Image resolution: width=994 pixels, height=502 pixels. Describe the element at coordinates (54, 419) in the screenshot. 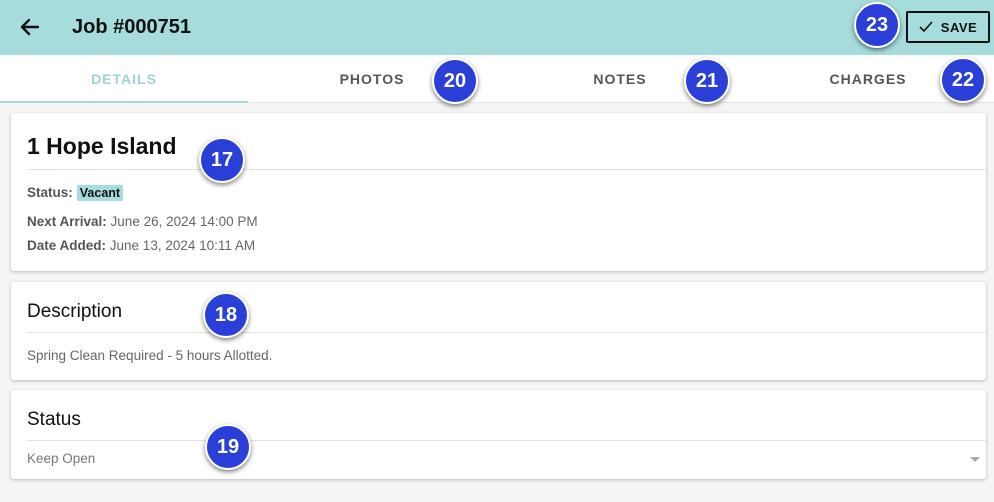

I see `status-heading: Status` at that location.